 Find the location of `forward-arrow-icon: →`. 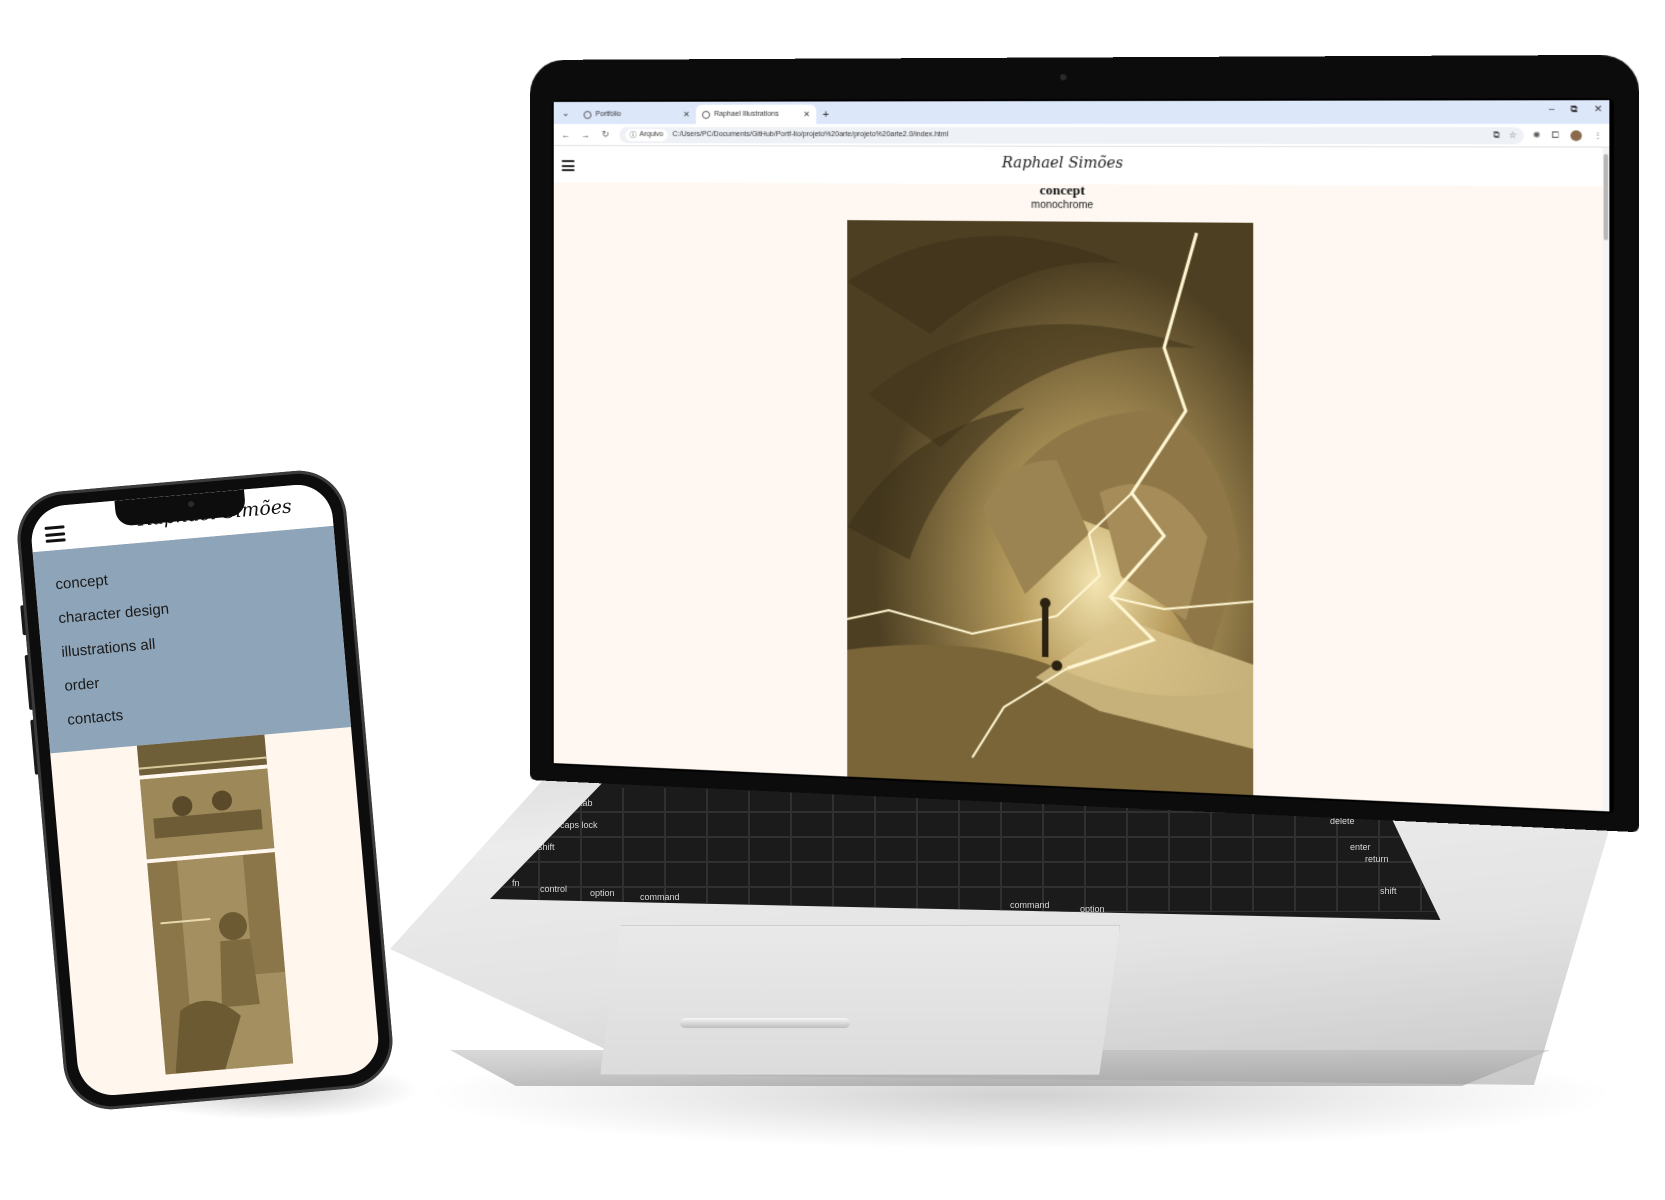

forward-arrow-icon: → is located at coordinates (586, 135).